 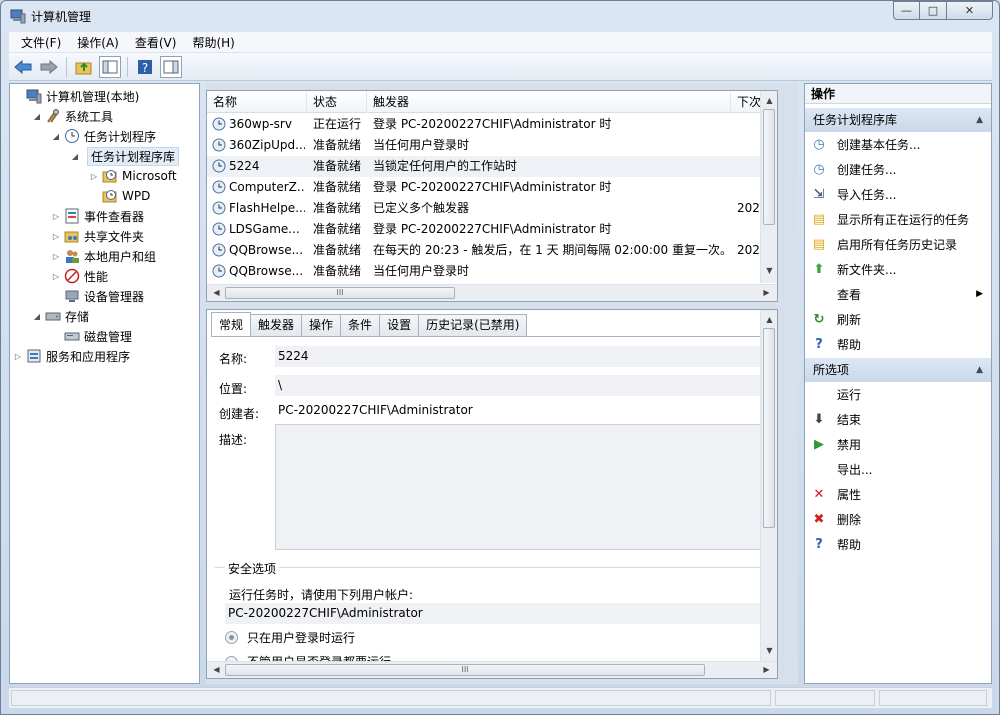 What do you see at coordinates (898, 494) in the screenshot?
I see `action-item: ✕ 属性` at bounding box center [898, 494].